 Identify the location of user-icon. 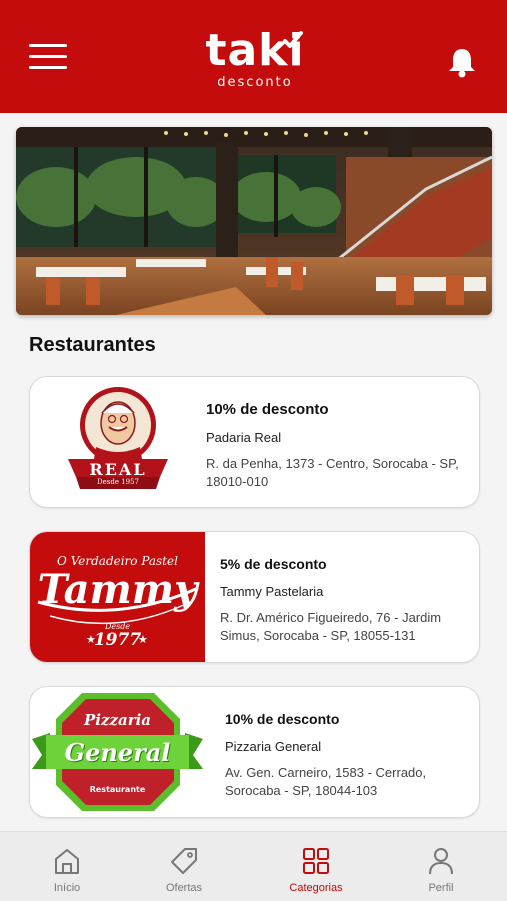
(441, 861).